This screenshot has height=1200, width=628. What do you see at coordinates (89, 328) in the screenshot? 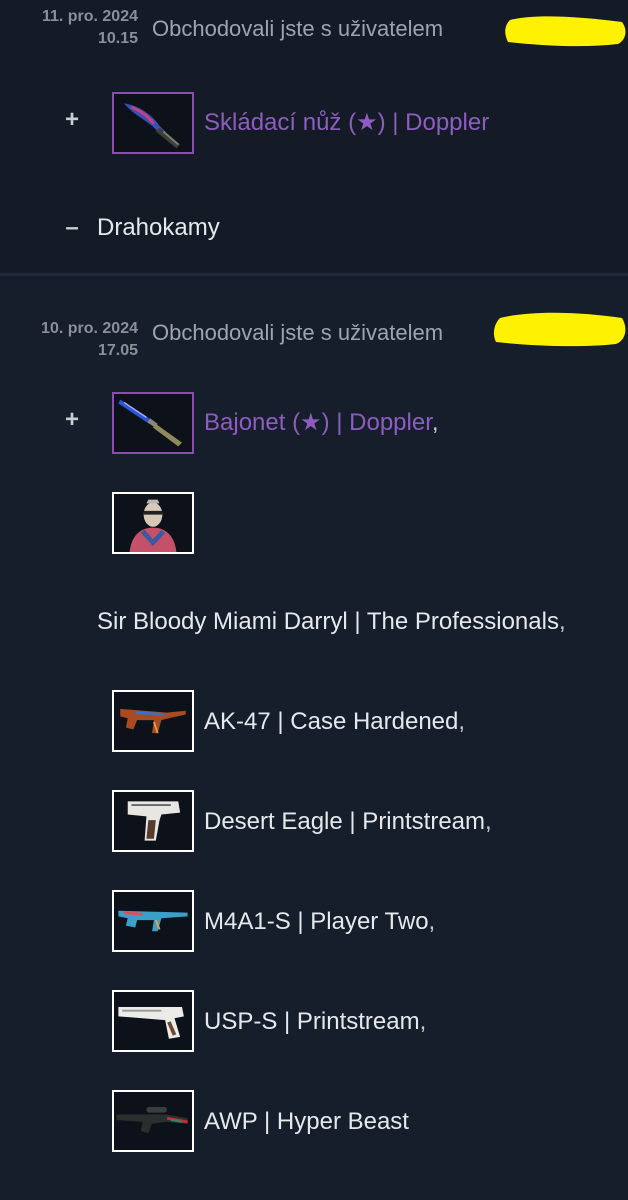
I see `date-text: 10. pro. 2024` at bounding box center [89, 328].